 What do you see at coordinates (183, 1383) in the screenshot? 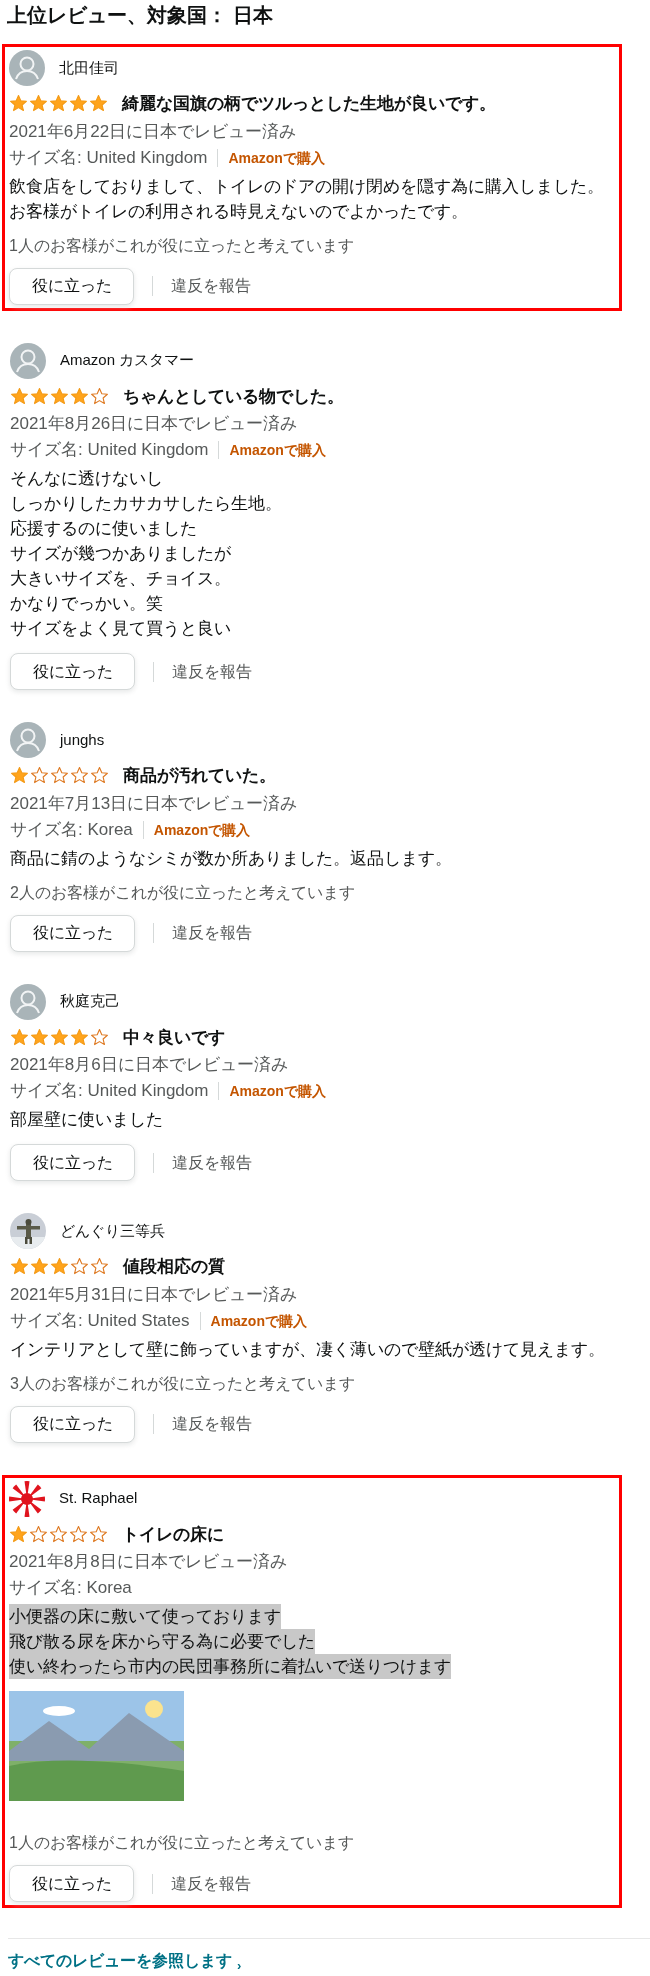
I see `helpful-count: 3人のお客様がこれが役に立ったと考えています` at bounding box center [183, 1383].